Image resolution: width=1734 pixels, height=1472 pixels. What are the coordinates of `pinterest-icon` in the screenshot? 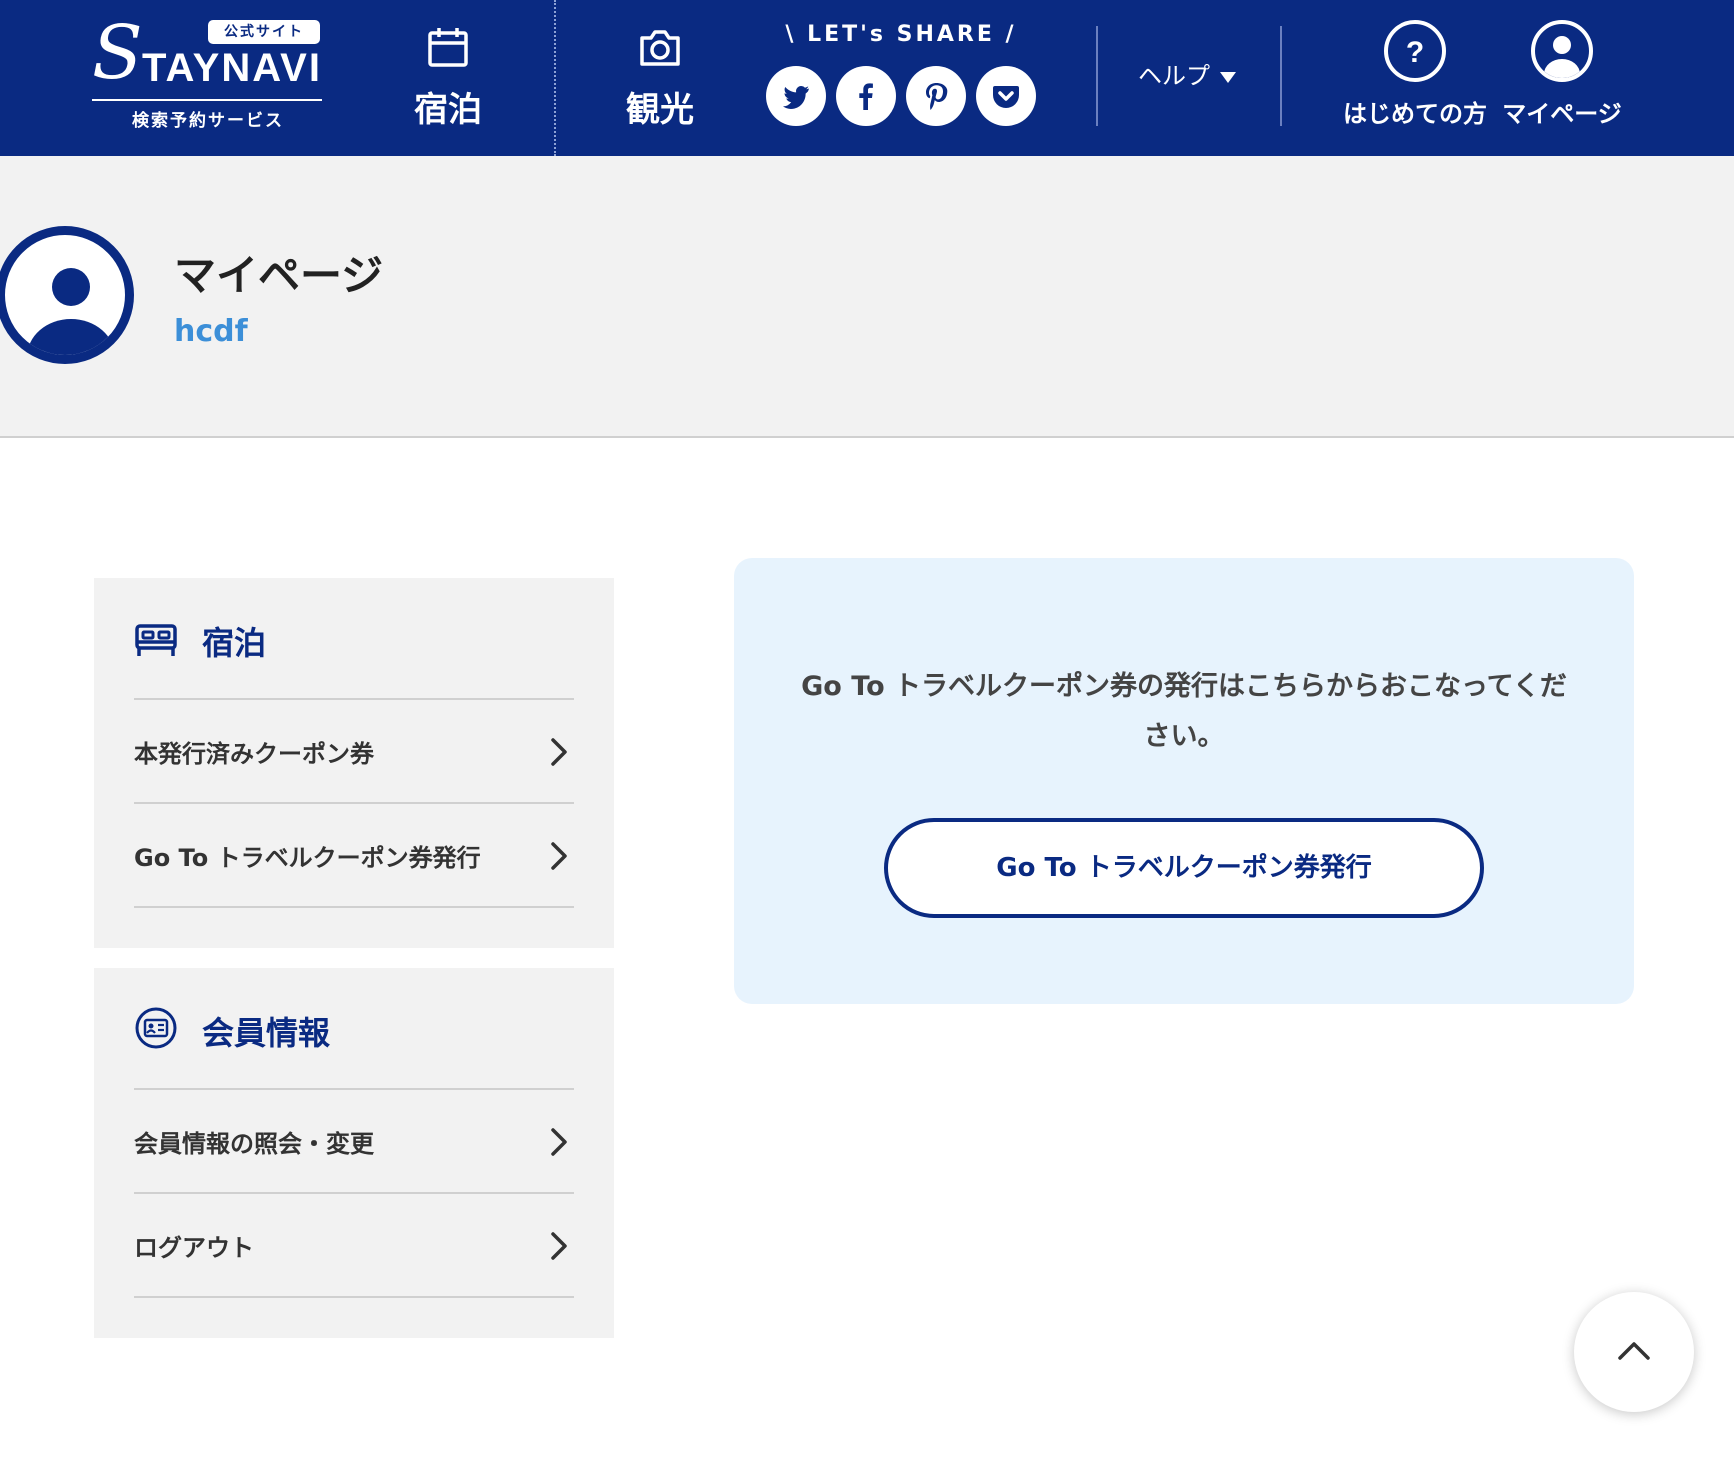 It's located at (937, 96).